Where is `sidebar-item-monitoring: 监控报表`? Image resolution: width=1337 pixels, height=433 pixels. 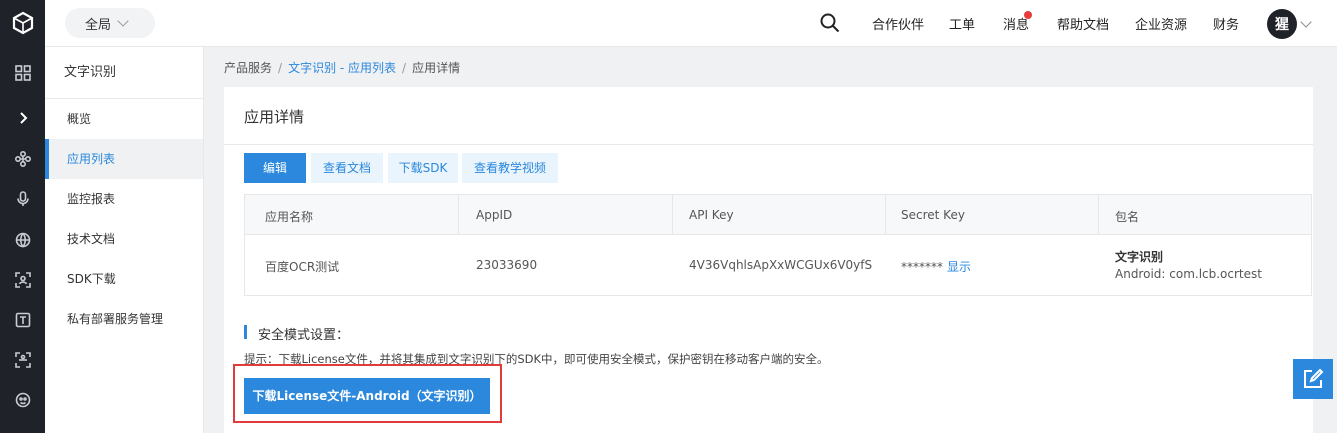
sidebar-item-monitoring: 监控报表 is located at coordinates (124, 199).